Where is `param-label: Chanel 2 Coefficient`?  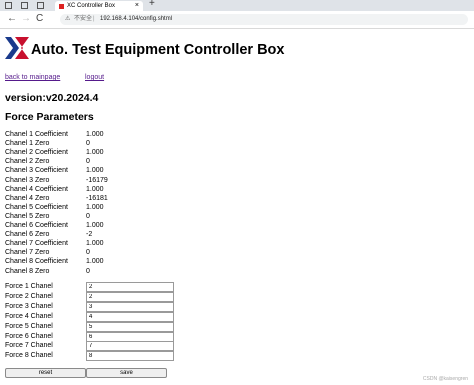 param-label: Chanel 2 Coefficient is located at coordinates (36, 153).